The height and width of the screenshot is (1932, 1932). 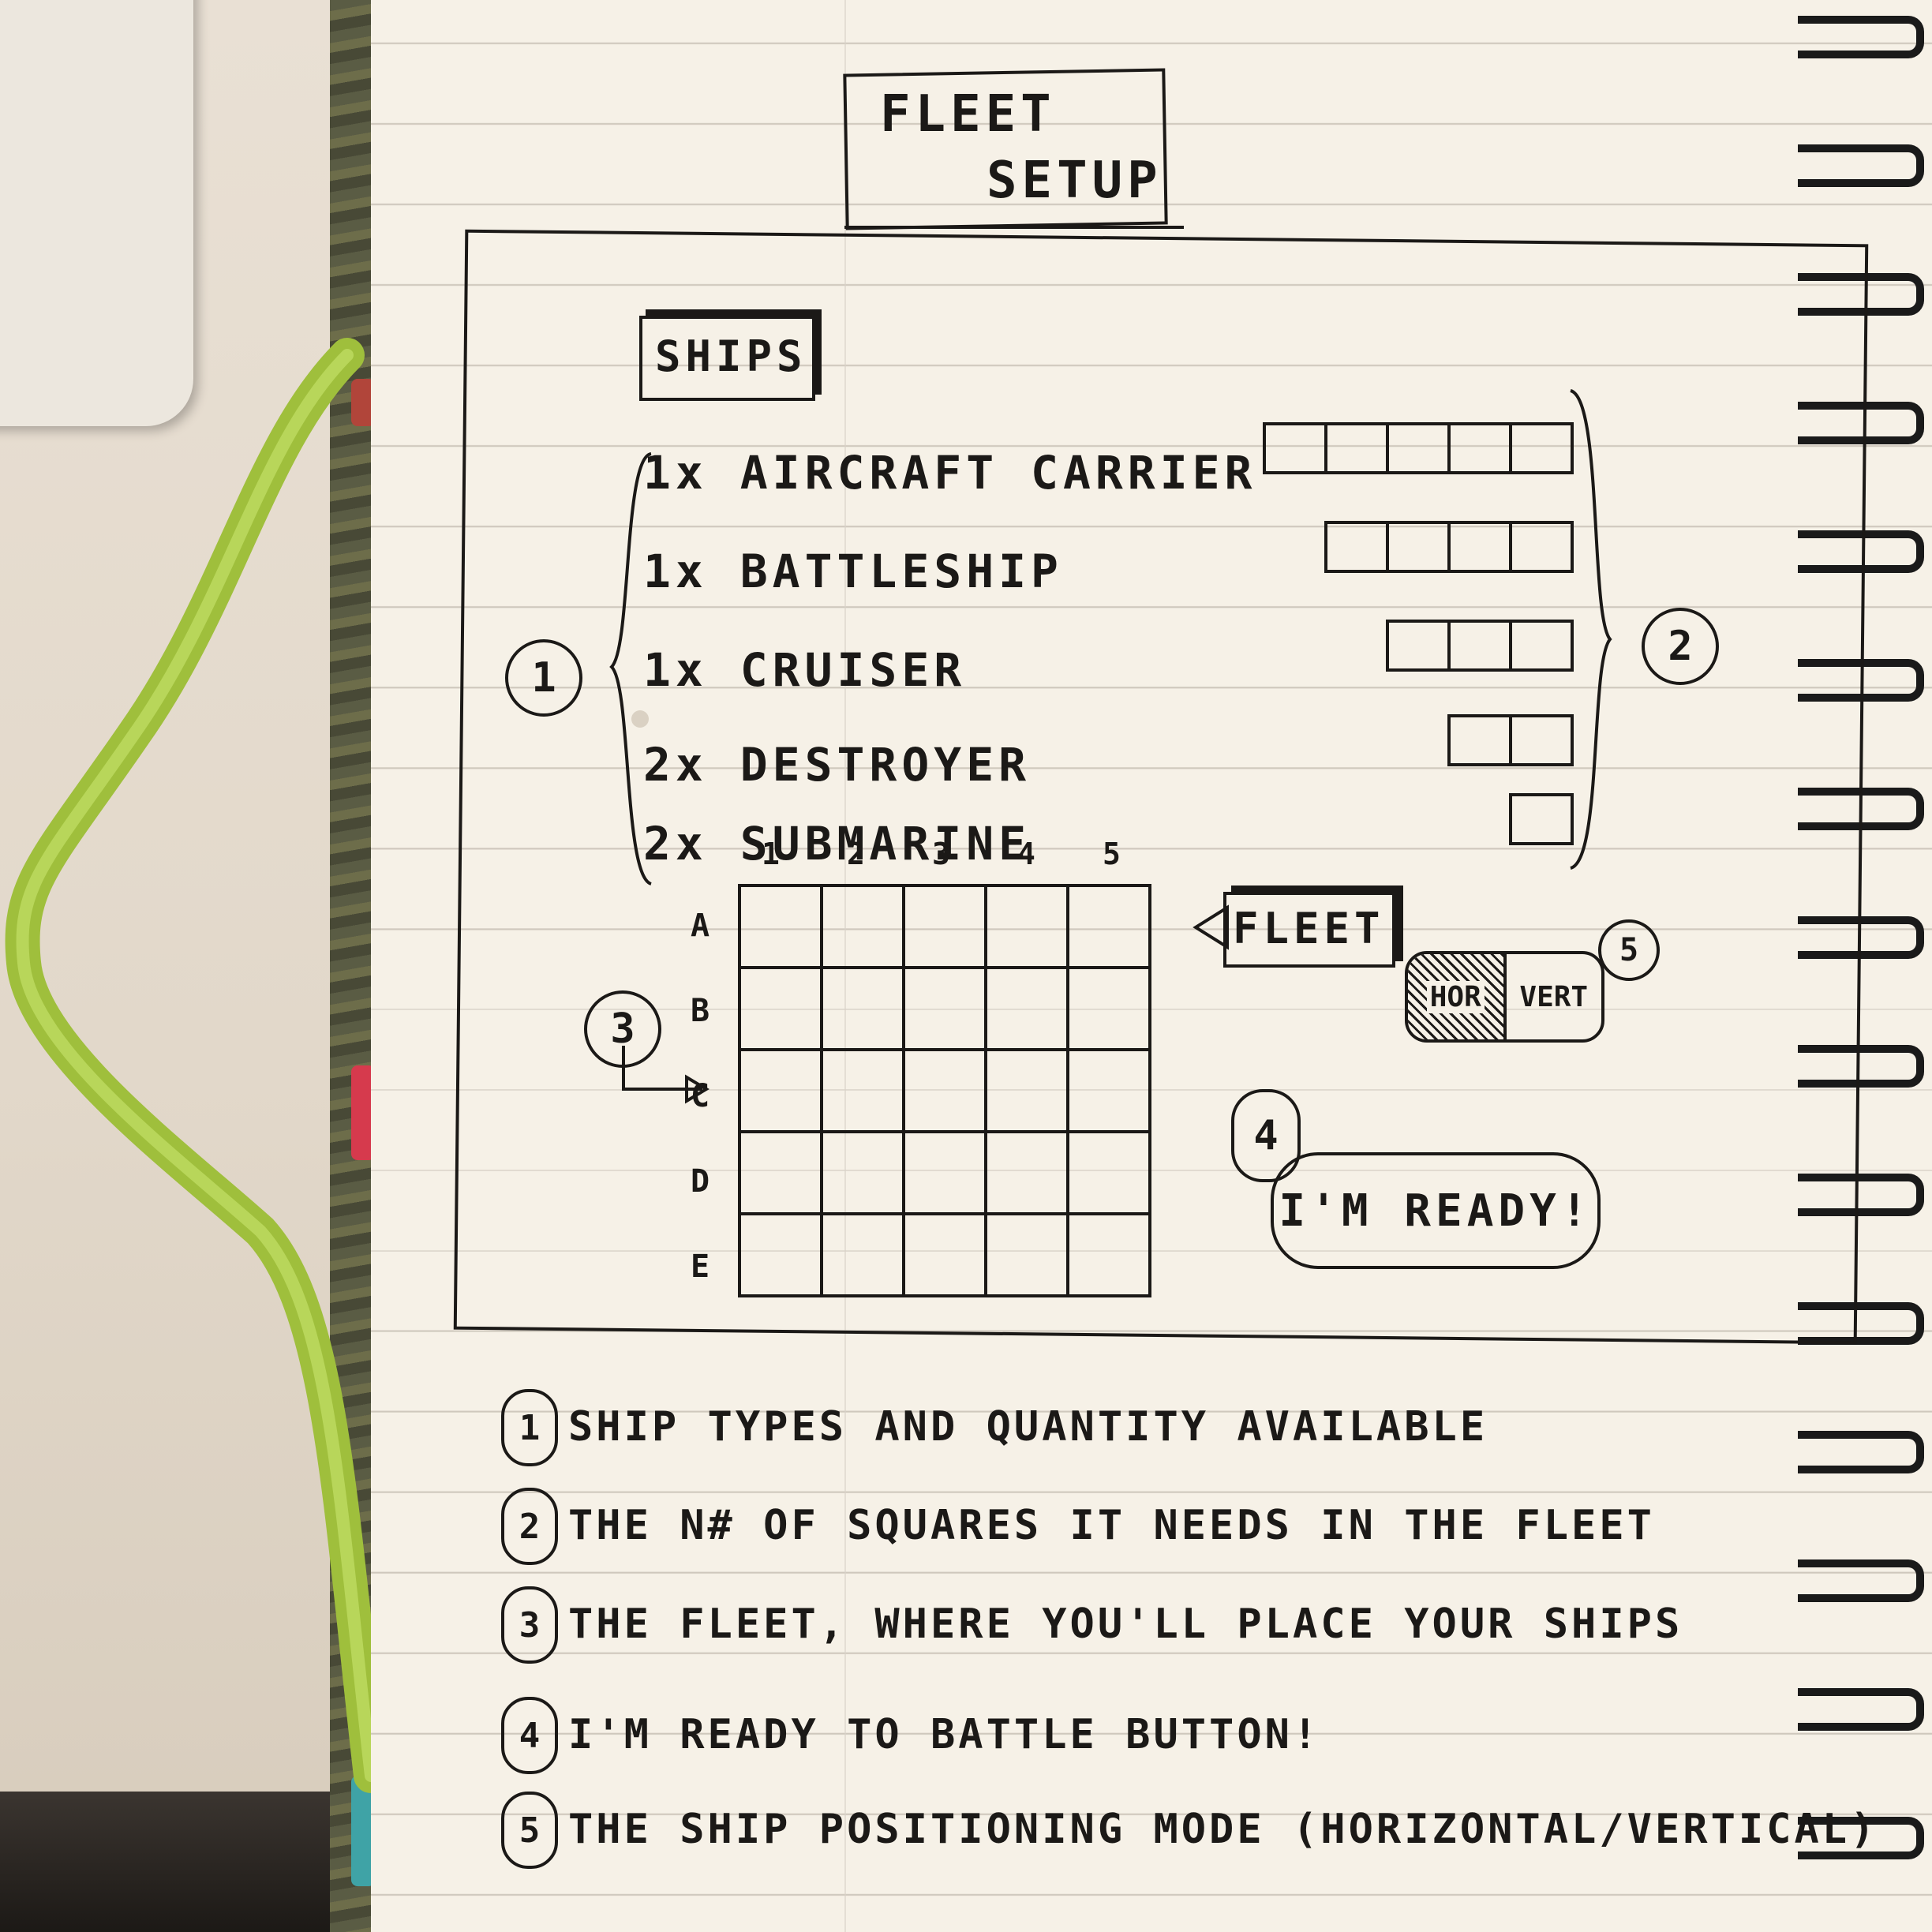 I want to click on ship-list-item: 1x BATTLESHIP, so click(x=853, y=571).